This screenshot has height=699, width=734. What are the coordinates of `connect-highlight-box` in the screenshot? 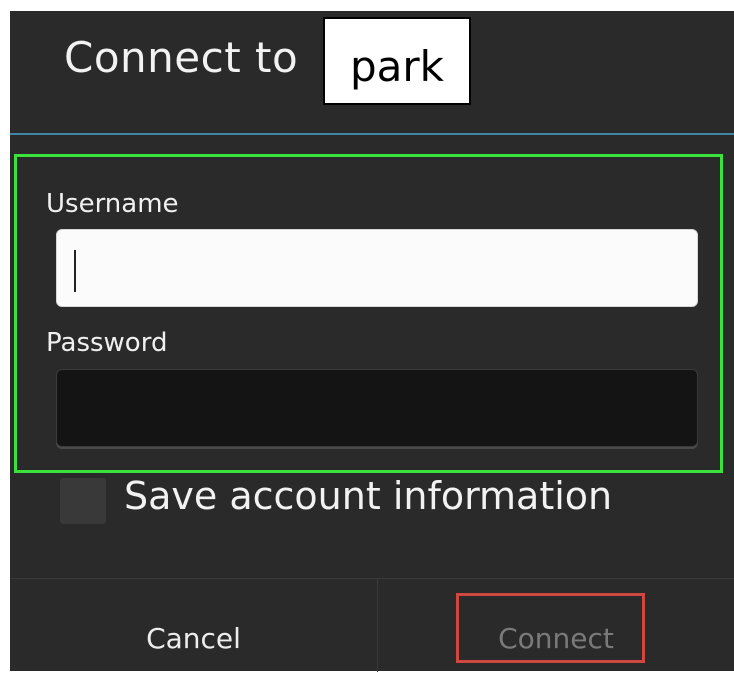 It's located at (550, 628).